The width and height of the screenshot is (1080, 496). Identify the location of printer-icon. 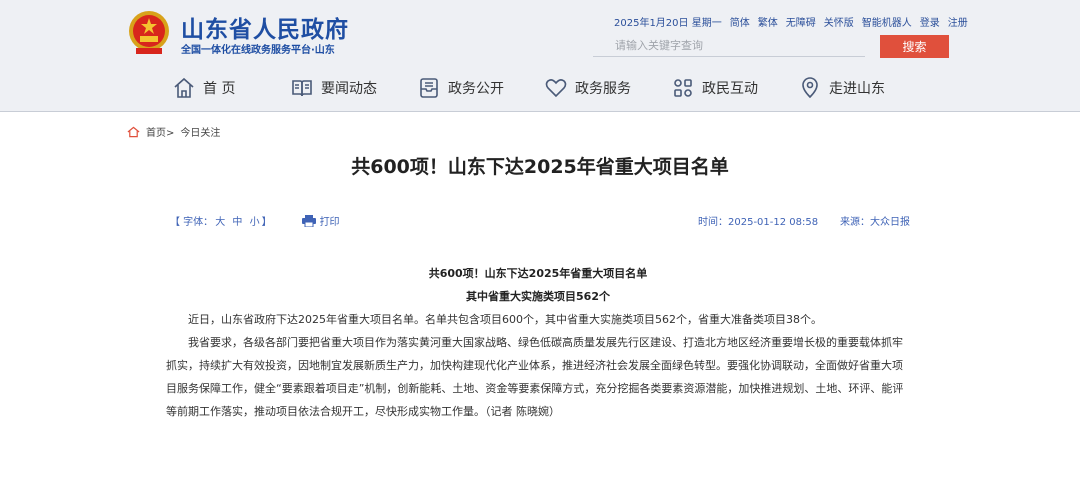
(308, 220).